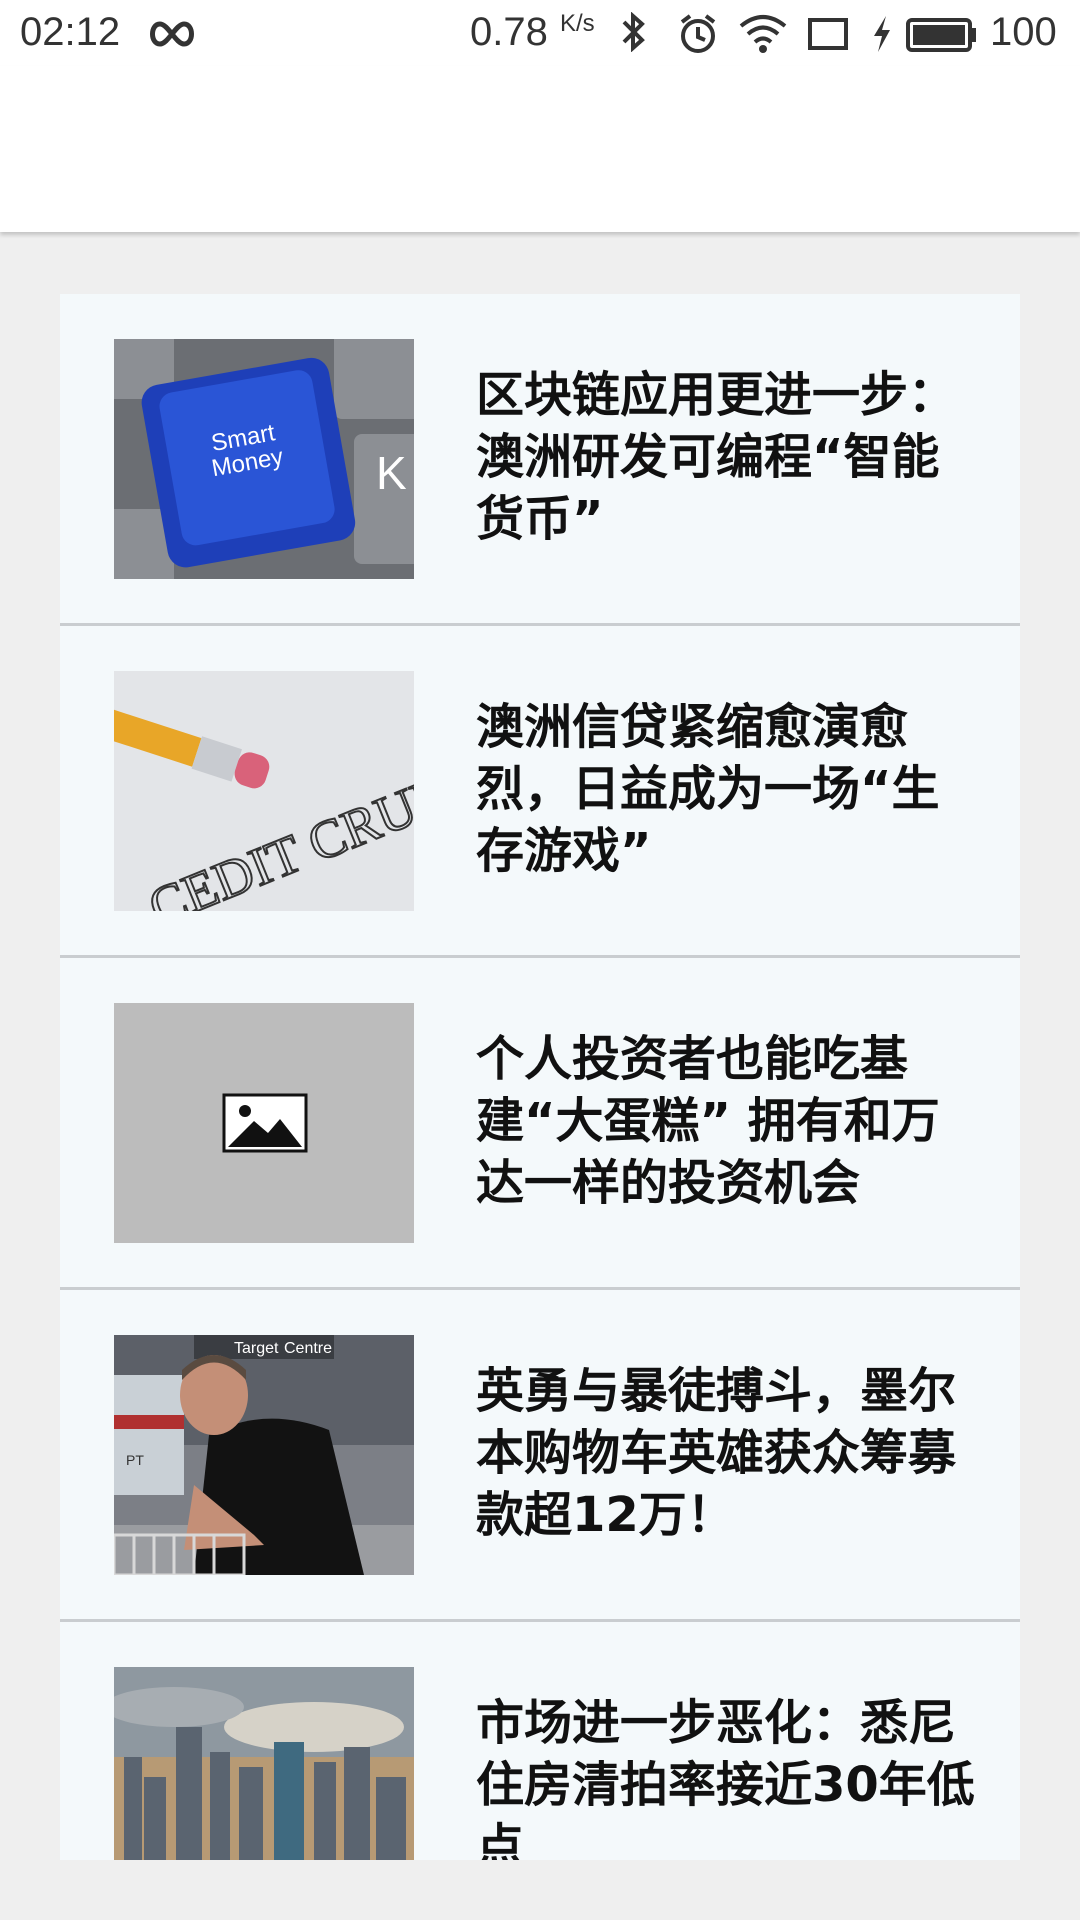 The width and height of the screenshot is (1080, 1920). Describe the element at coordinates (264, 459) in the screenshot. I see `news-thumbnail: K Smart Money` at that location.